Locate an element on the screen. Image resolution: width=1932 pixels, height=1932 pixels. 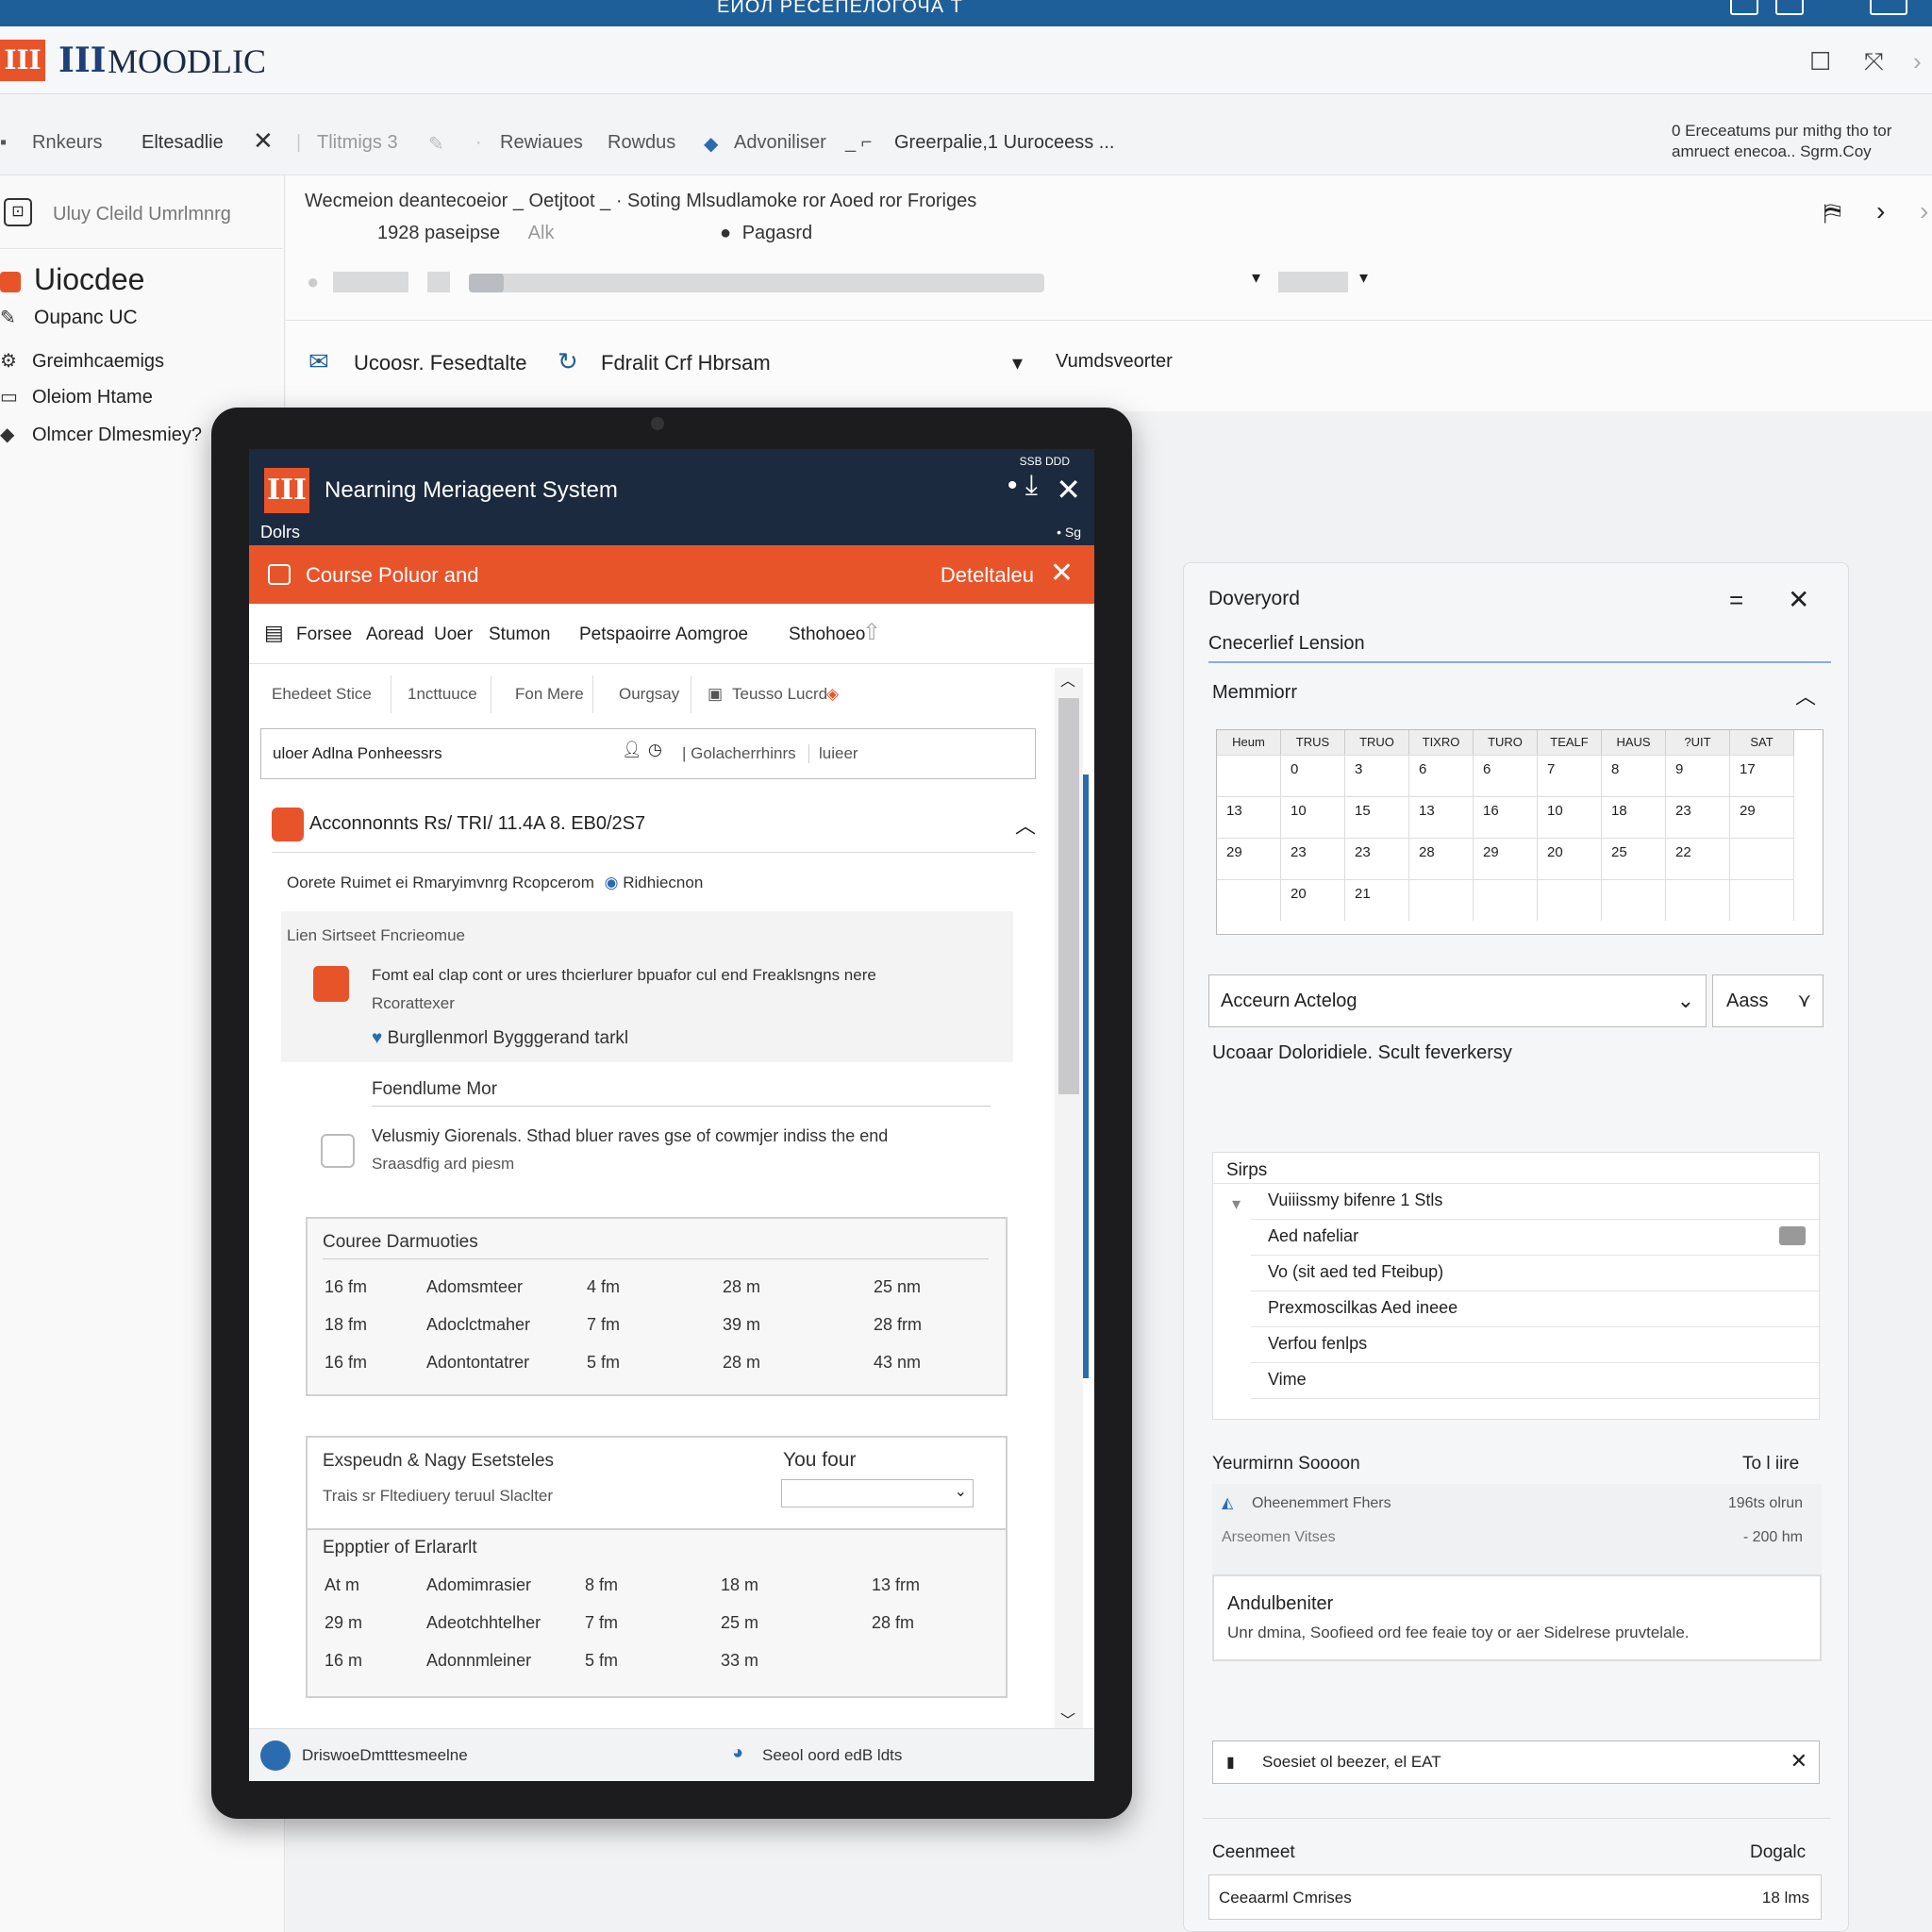
course-card-sub-link: Ridhiecnon is located at coordinates (663, 882).